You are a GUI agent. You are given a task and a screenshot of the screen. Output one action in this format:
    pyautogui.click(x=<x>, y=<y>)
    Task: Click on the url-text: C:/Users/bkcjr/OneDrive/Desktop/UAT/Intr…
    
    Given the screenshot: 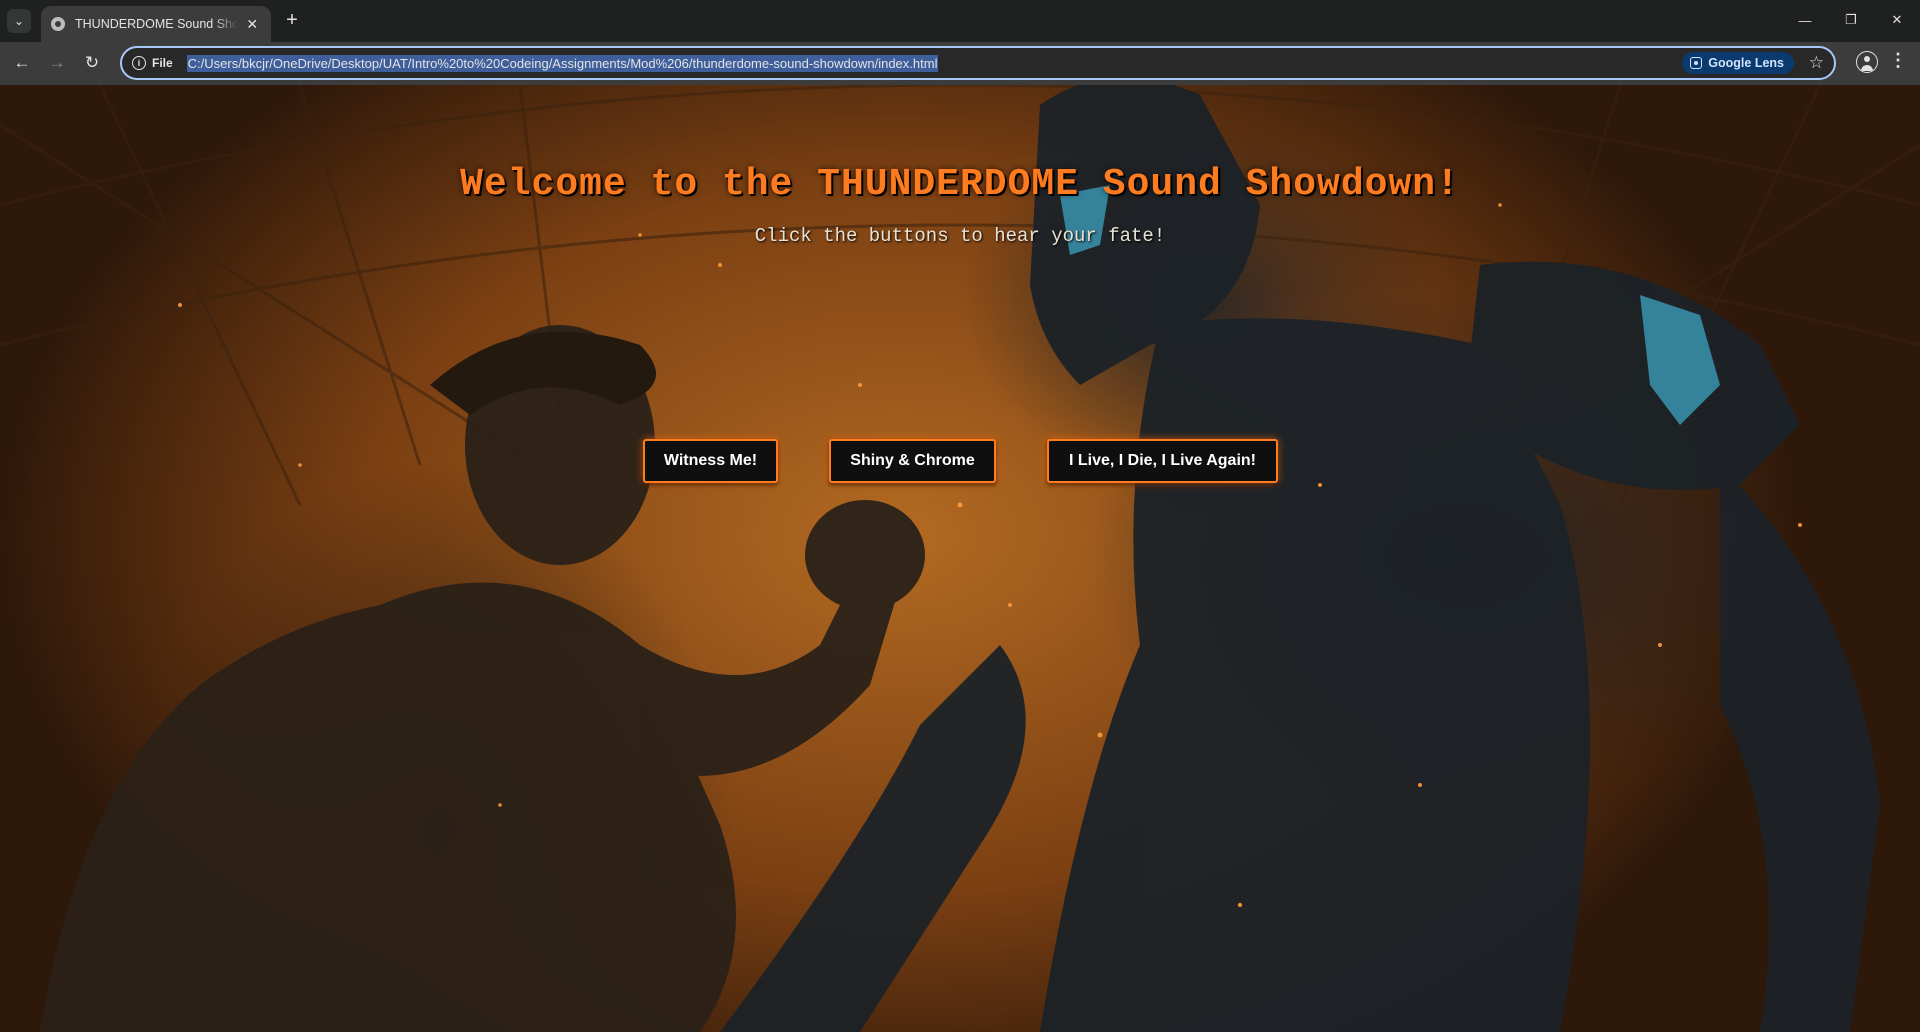 What is the action you would take?
    pyautogui.click(x=562, y=63)
    